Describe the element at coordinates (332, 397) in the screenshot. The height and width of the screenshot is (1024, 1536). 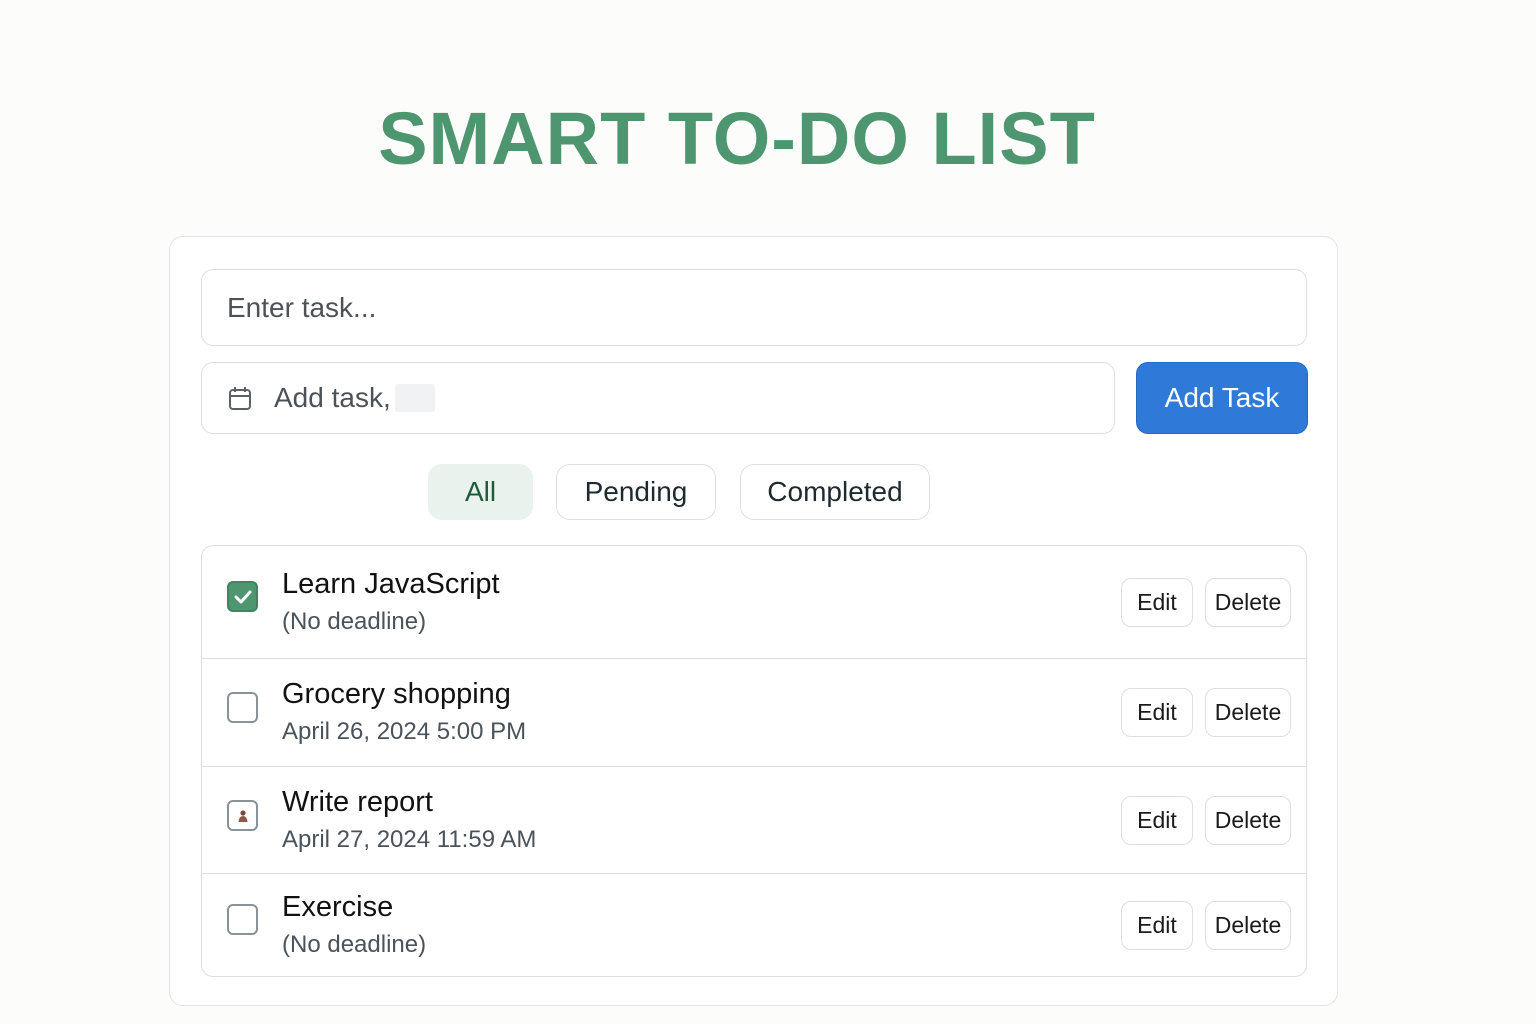
I see `deadline-input-placeholder: Add task,` at that location.